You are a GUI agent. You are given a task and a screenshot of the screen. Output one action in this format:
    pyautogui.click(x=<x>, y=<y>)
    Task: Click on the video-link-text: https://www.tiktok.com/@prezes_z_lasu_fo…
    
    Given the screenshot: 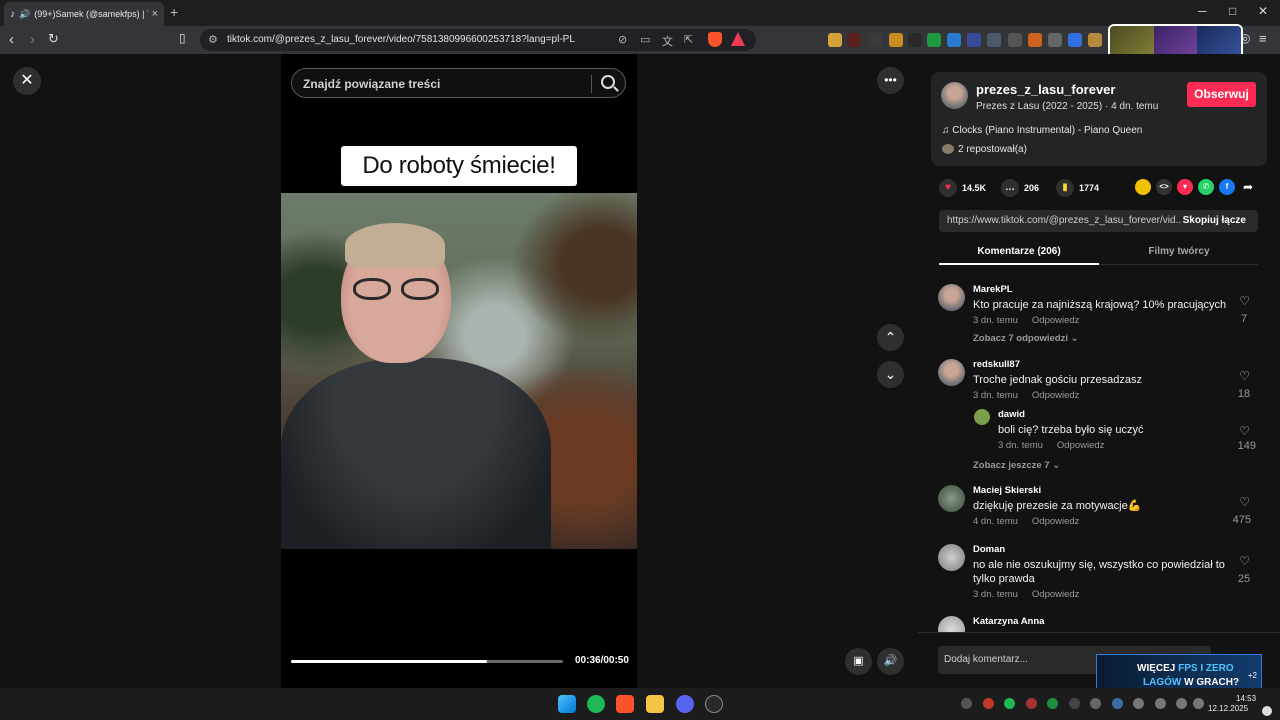 What is the action you would take?
    pyautogui.click(x=1064, y=220)
    